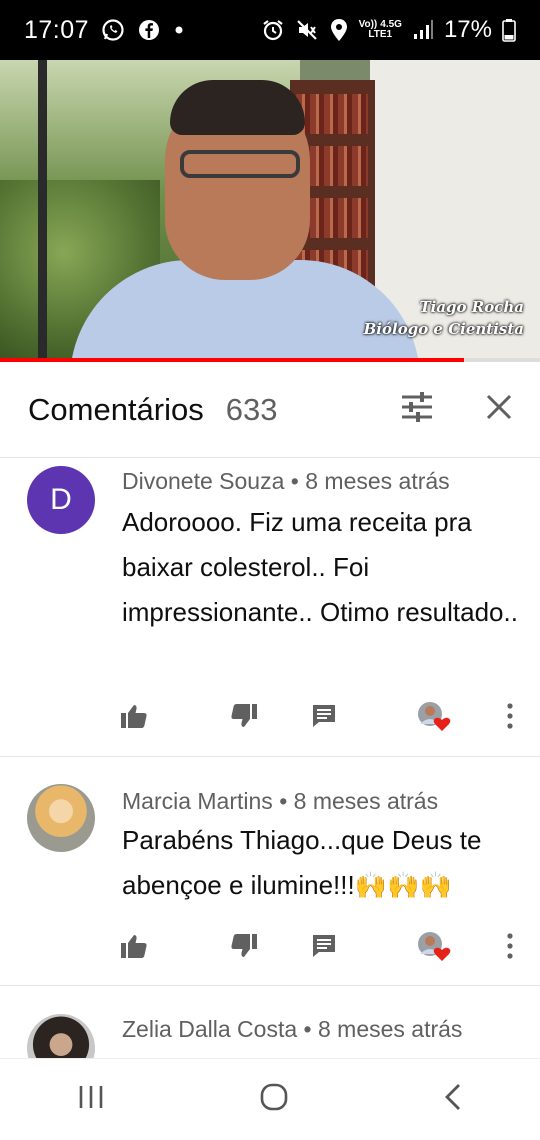  I want to click on system-nav-bar, so click(270, 1099).